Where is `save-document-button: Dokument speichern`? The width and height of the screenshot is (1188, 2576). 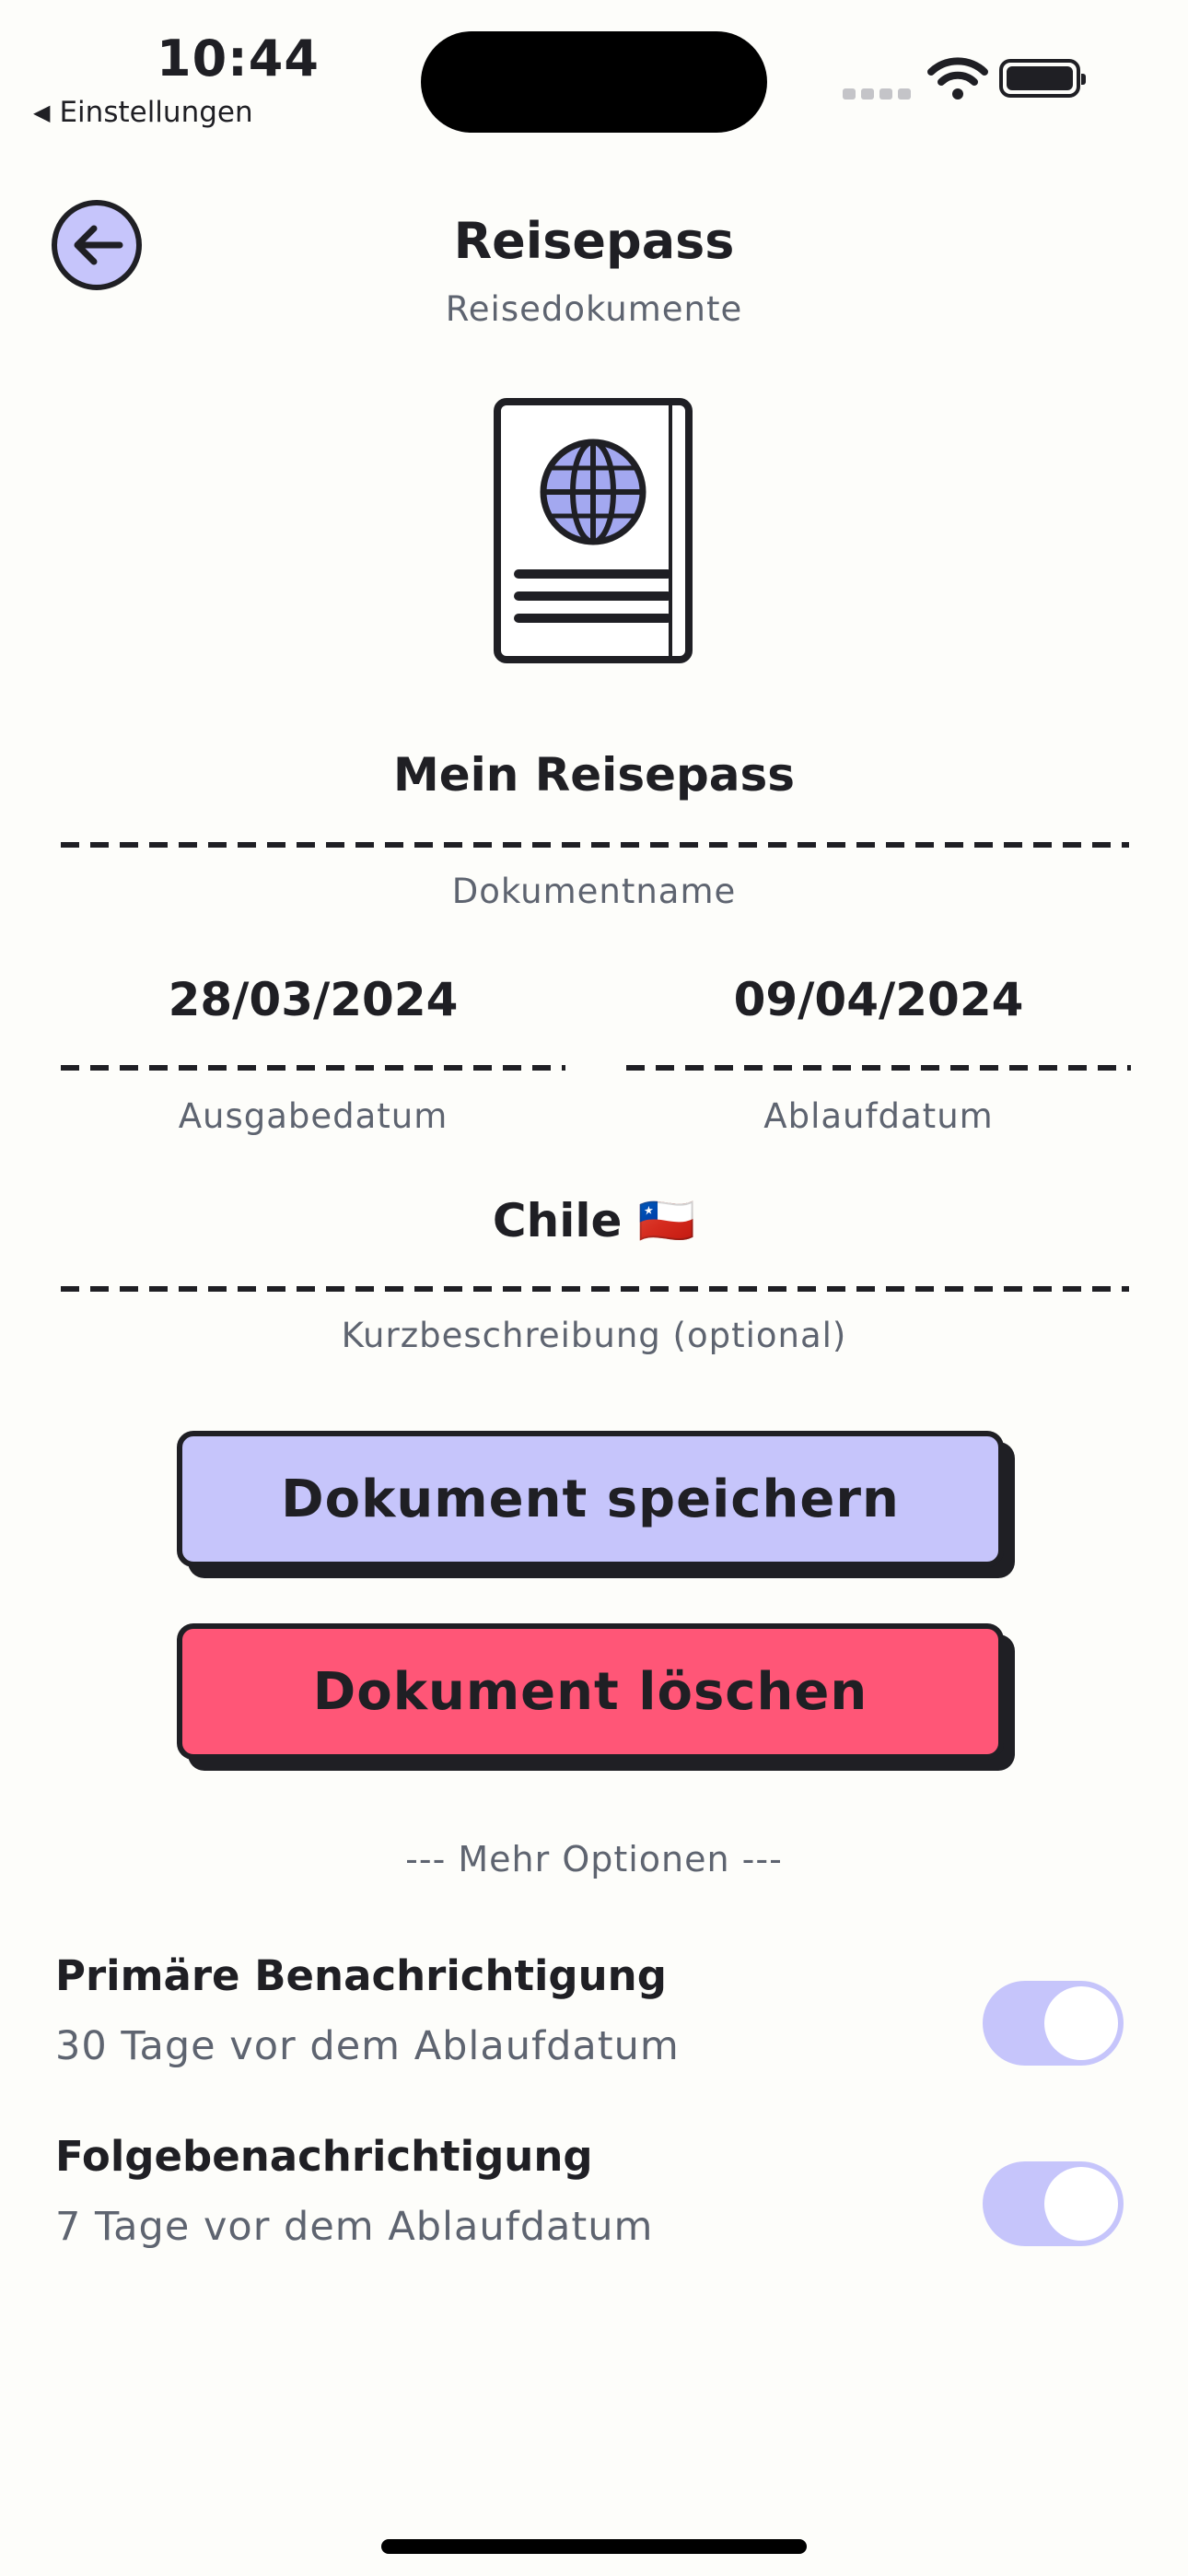 save-document-button: Dokument speichern is located at coordinates (590, 1499).